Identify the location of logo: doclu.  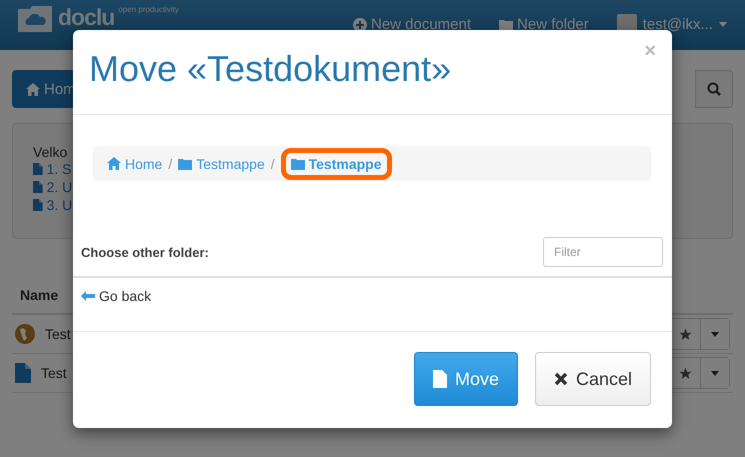
(86, 17).